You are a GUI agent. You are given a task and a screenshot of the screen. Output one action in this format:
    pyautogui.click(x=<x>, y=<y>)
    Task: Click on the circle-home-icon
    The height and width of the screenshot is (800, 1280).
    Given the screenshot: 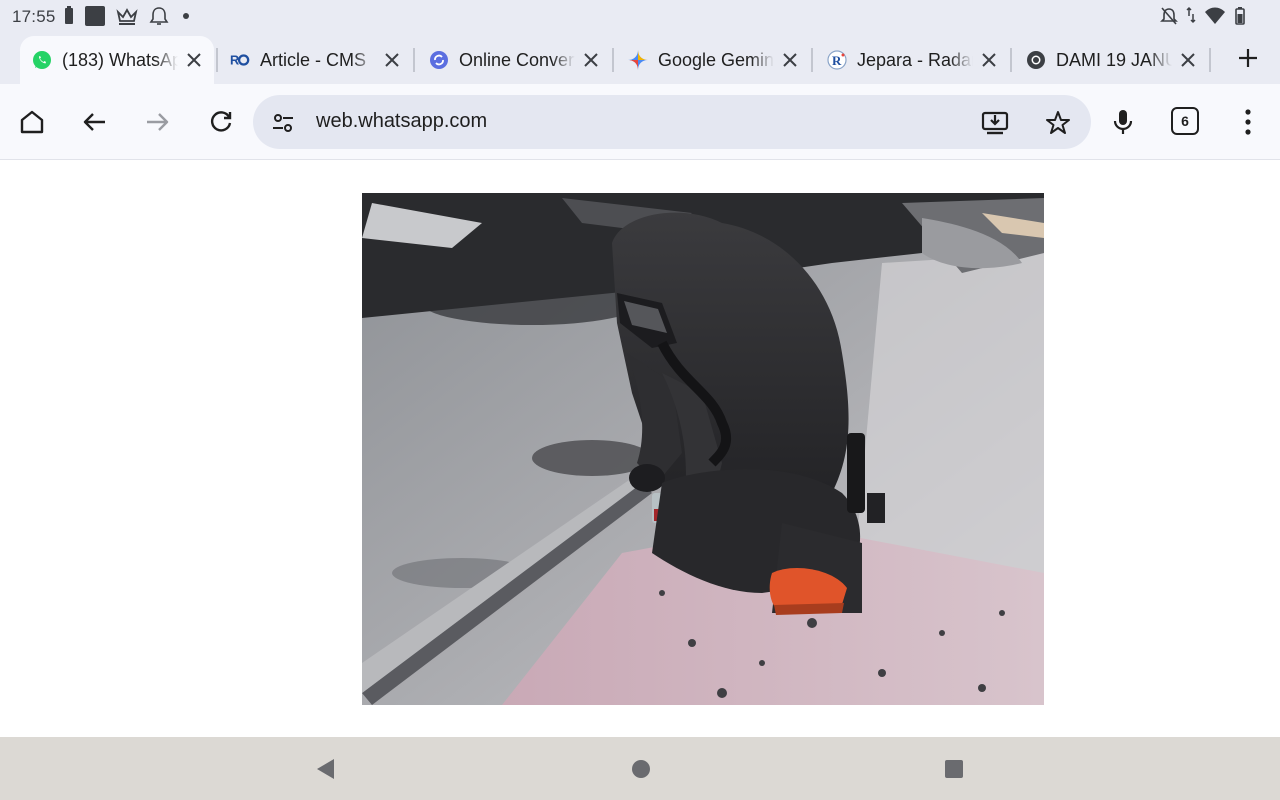 What is the action you would take?
    pyautogui.click(x=641, y=769)
    